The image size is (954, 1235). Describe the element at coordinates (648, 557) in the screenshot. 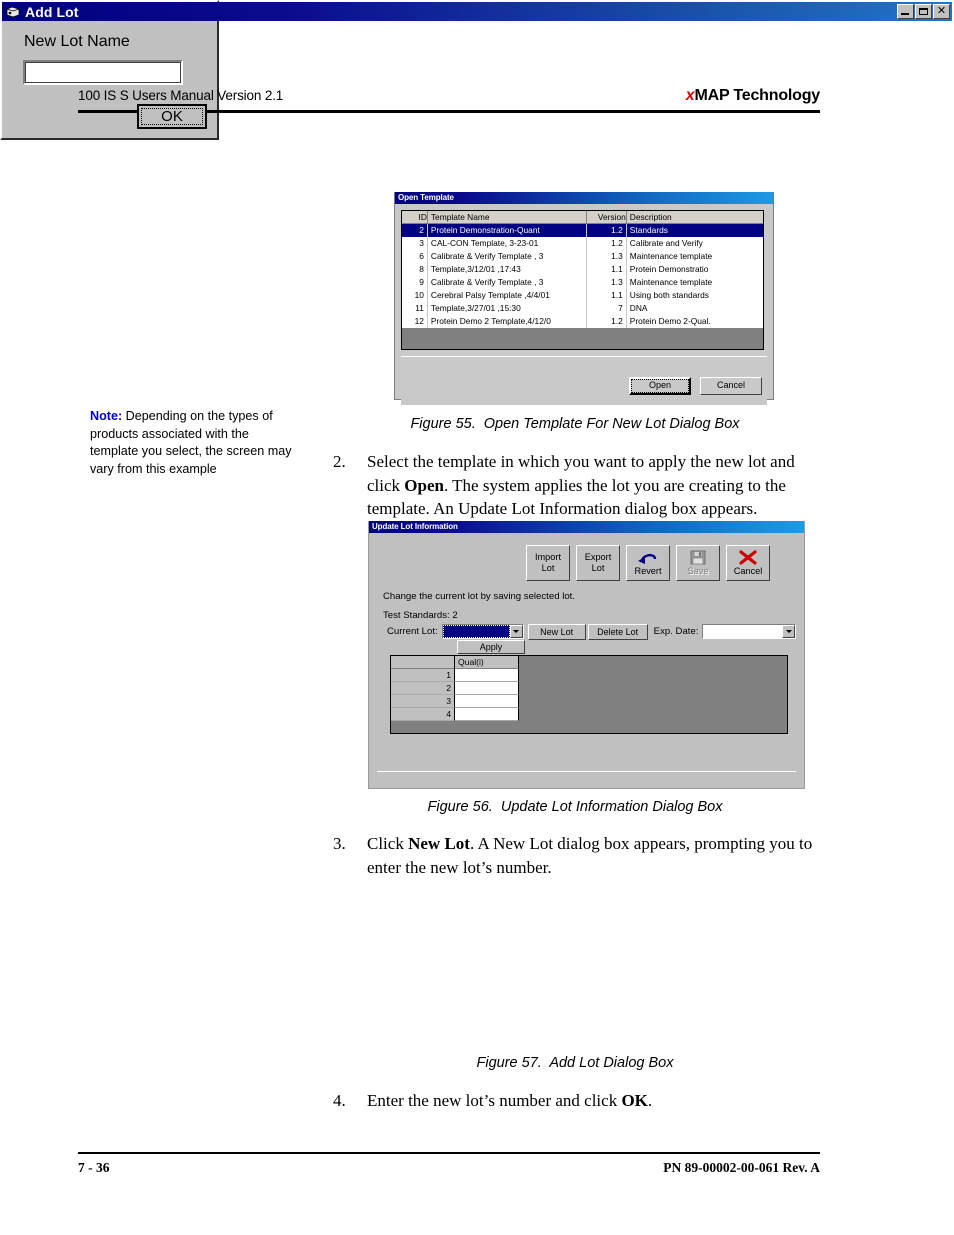

I see `undo-arrow-icon` at that location.